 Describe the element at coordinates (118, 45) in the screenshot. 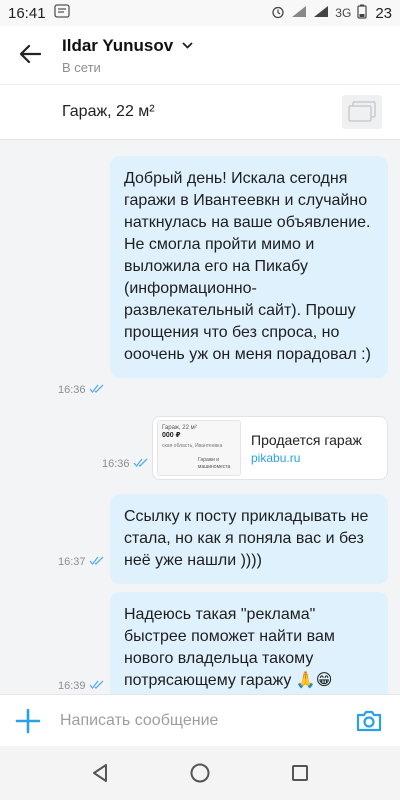

I see `contact-name: Ildar Yunusov` at that location.